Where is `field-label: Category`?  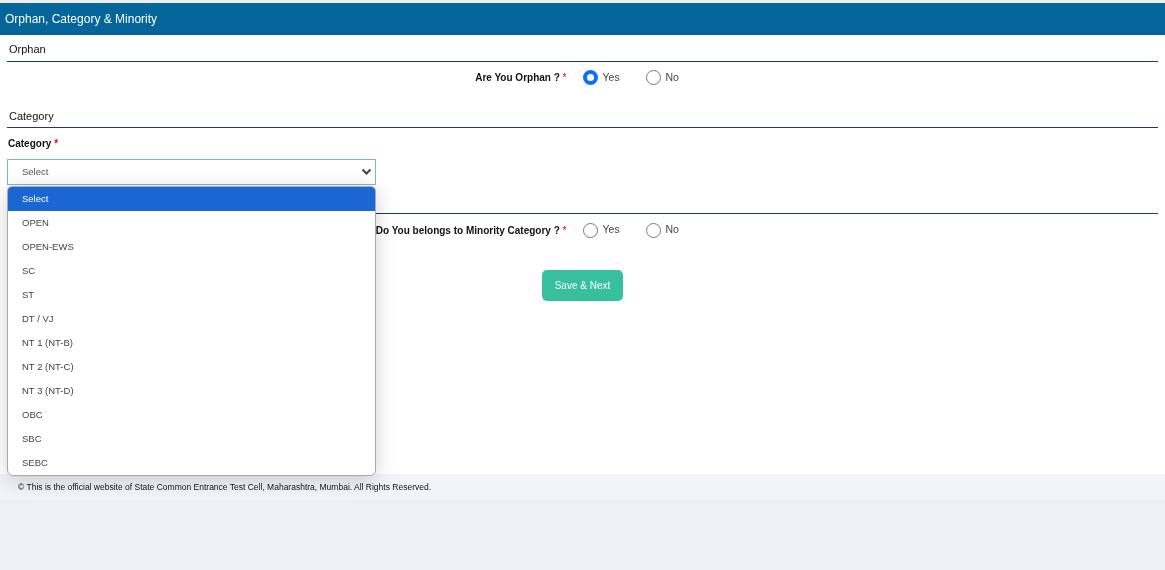 field-label: Category is located at coordinates (30, 143).